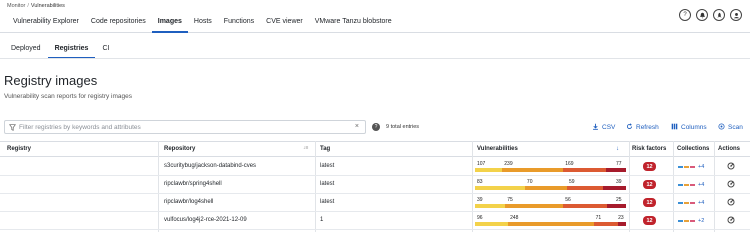 The height and width of the screenshot is (240, 750). Describe the element at coordinates (179, 149) in the screenshot. I see `col-repository: Repository` at that location.